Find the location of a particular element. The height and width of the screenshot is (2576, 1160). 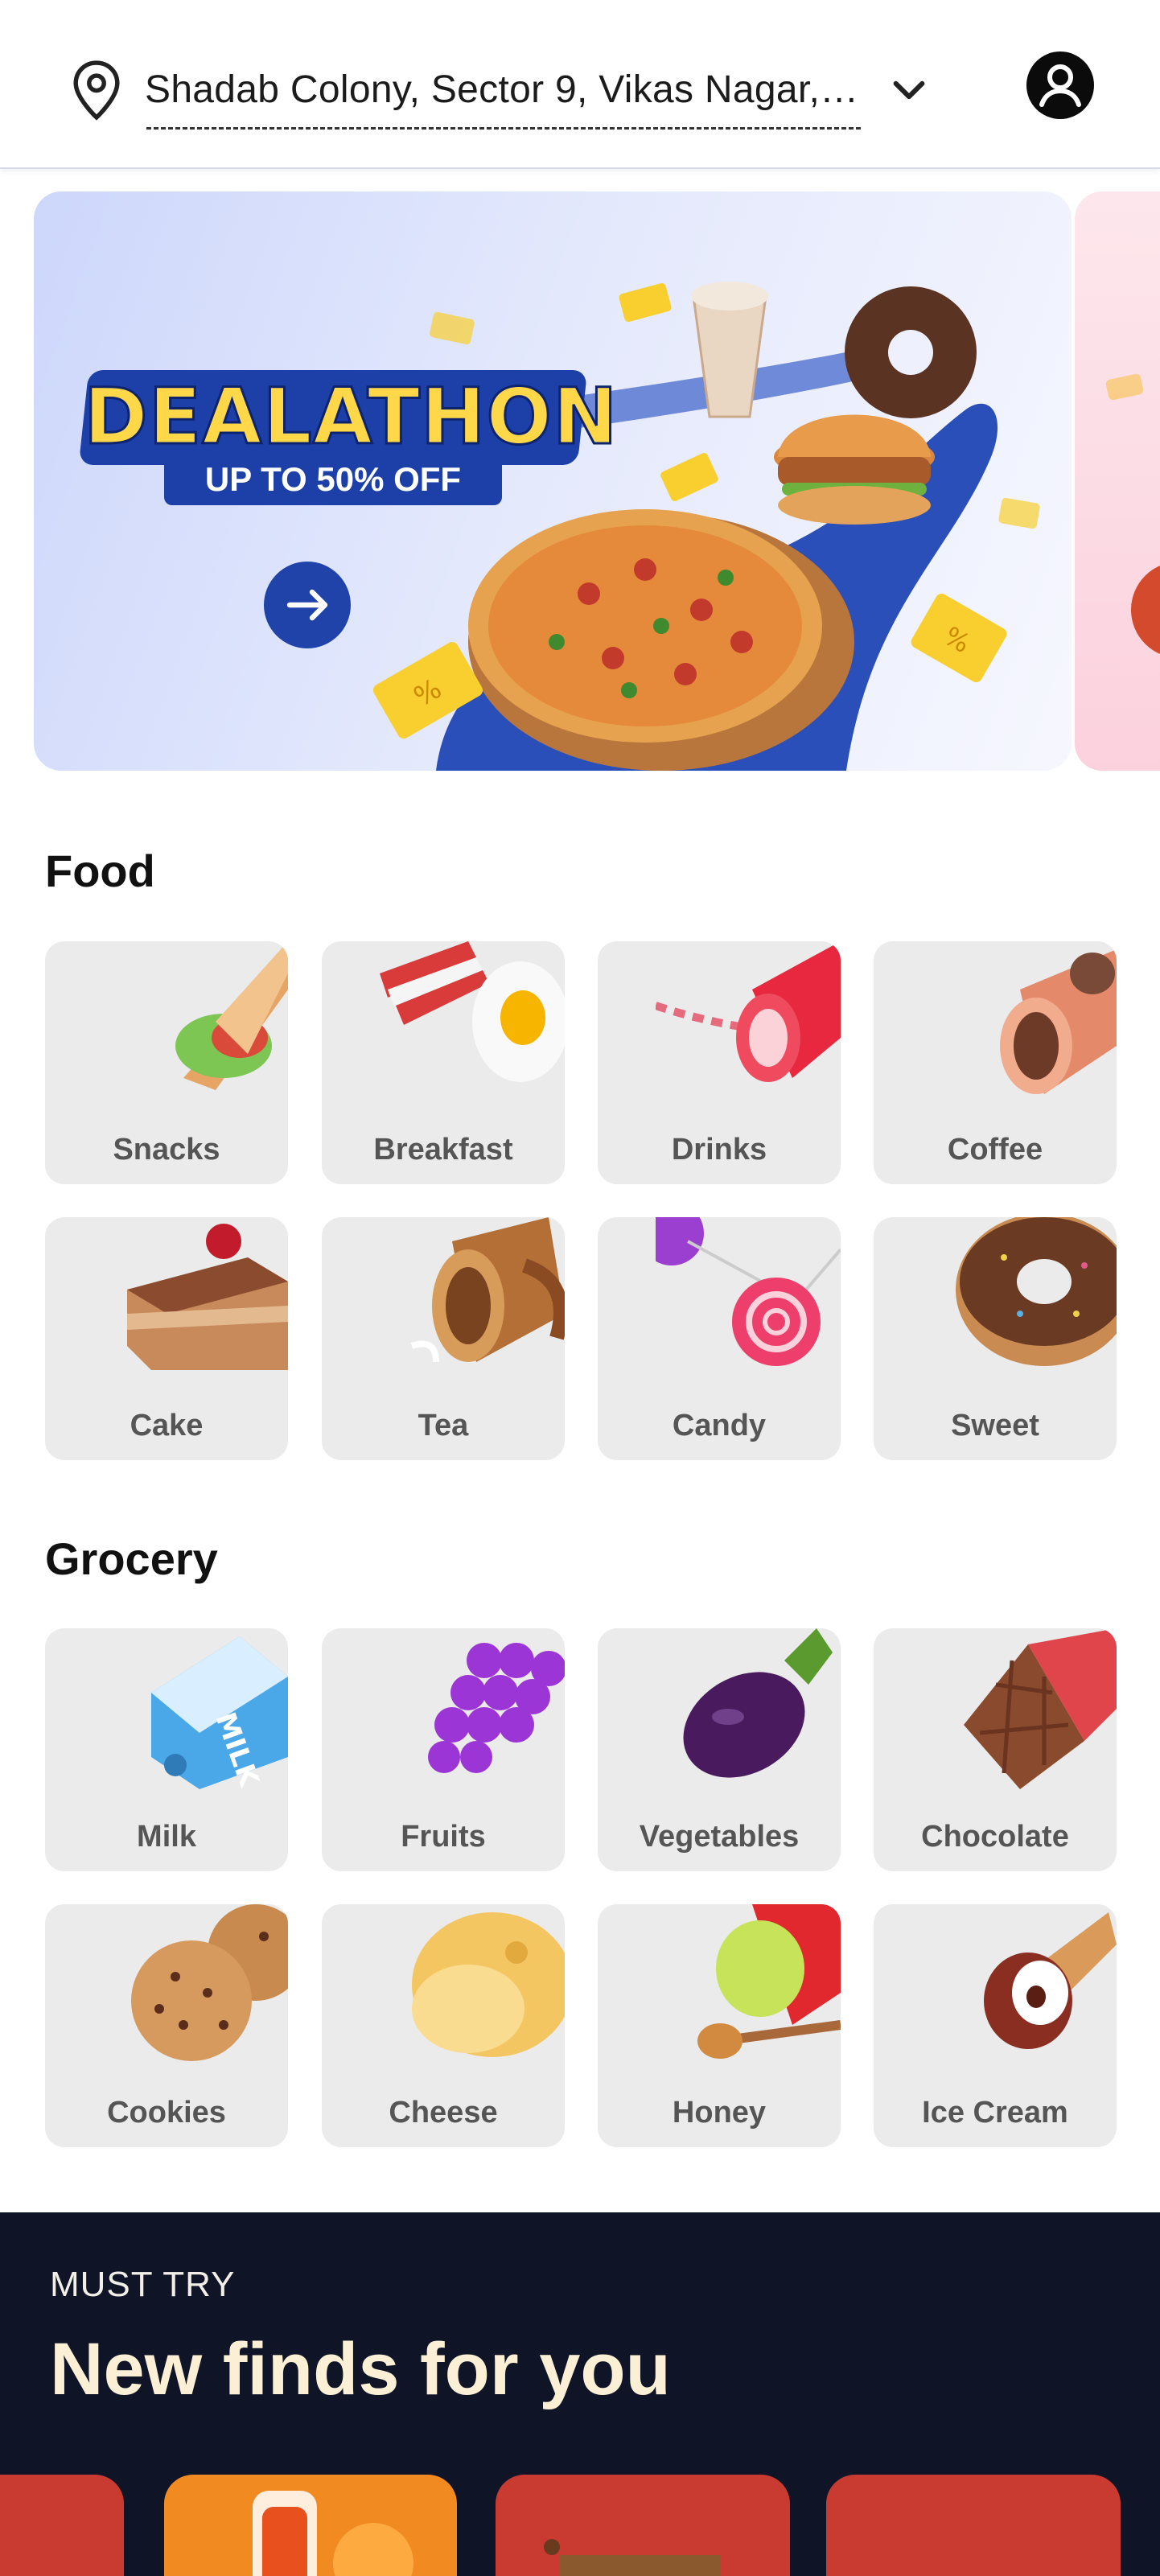

category-coffee: Coffee is located at coordinates (995, 1062).